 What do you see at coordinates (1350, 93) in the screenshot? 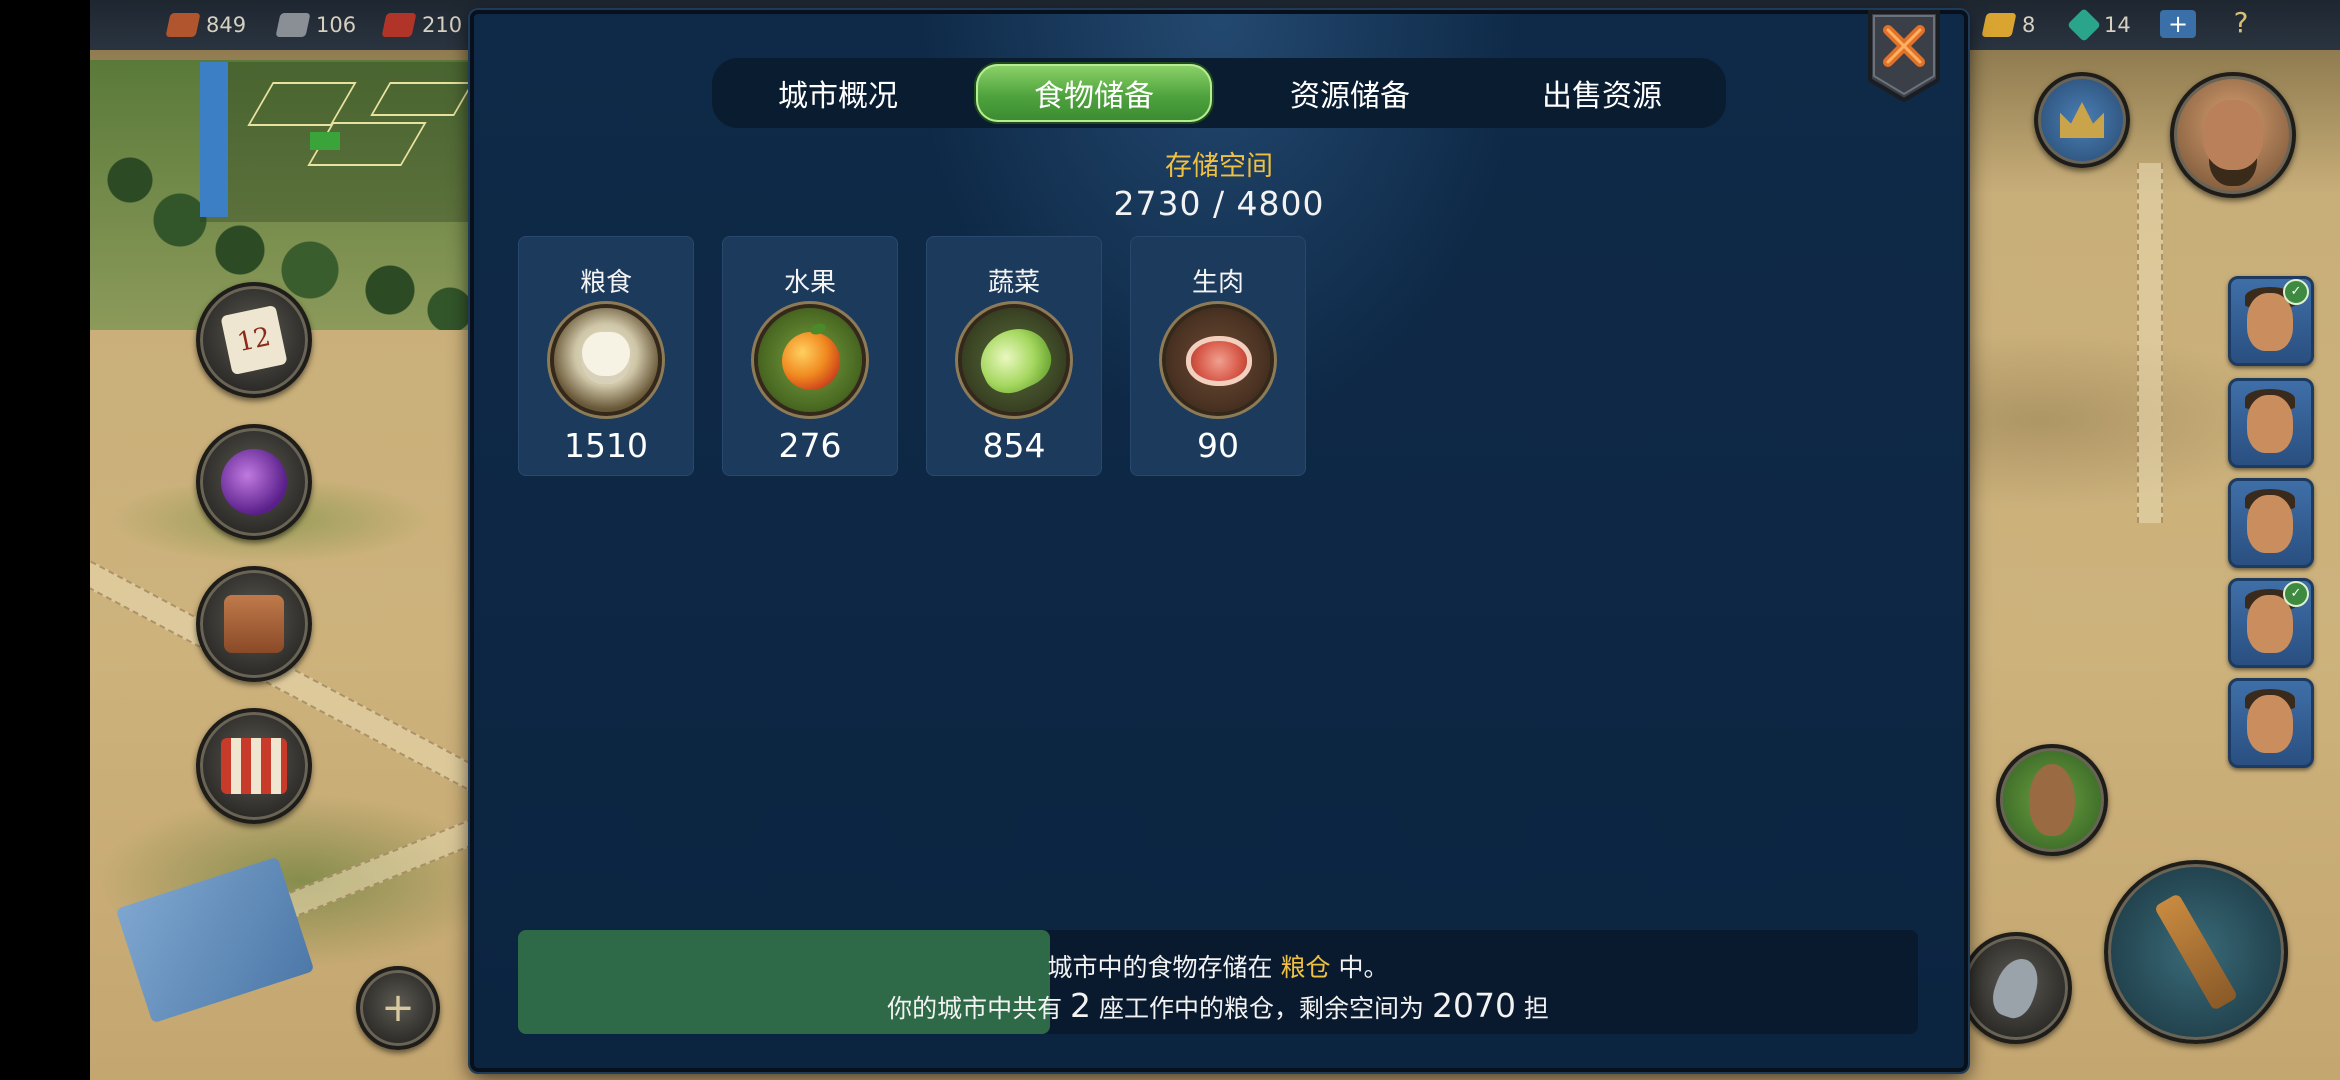
I see `tab-resource-storage: 资源储备` at bounding box center [1350, 93].